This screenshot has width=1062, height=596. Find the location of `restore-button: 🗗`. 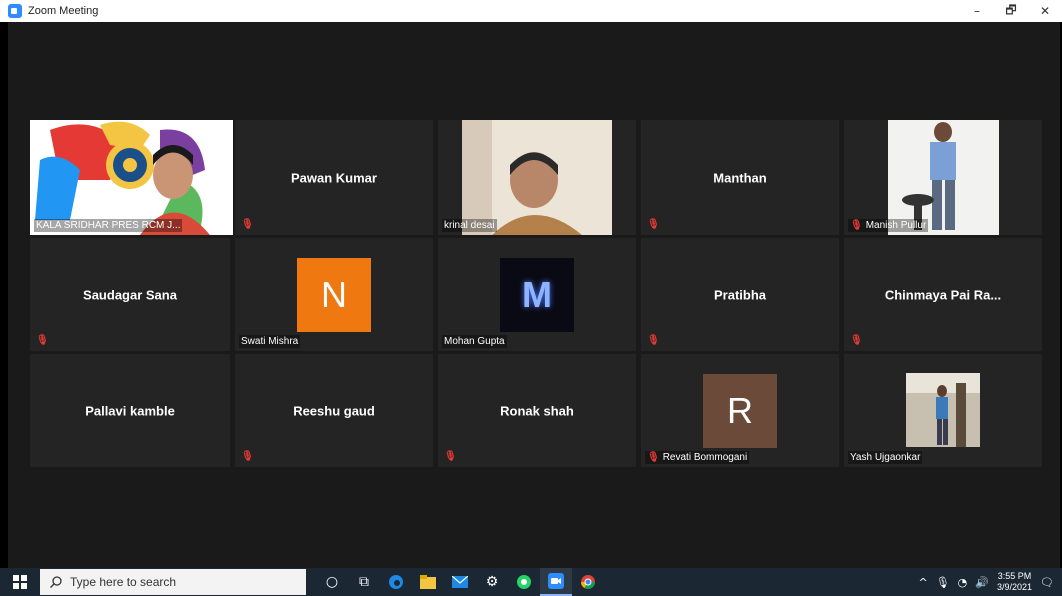

restore-button: 🗗 is located at coordinates (1011, 11).